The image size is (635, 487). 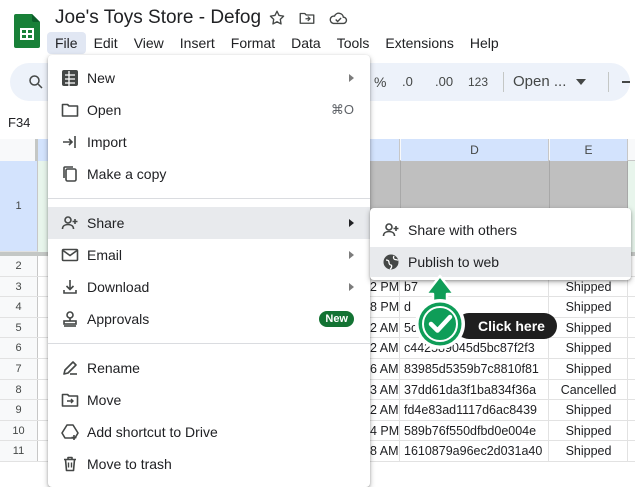 I want to click on menu-help: Help, so click(x=484, y=43).